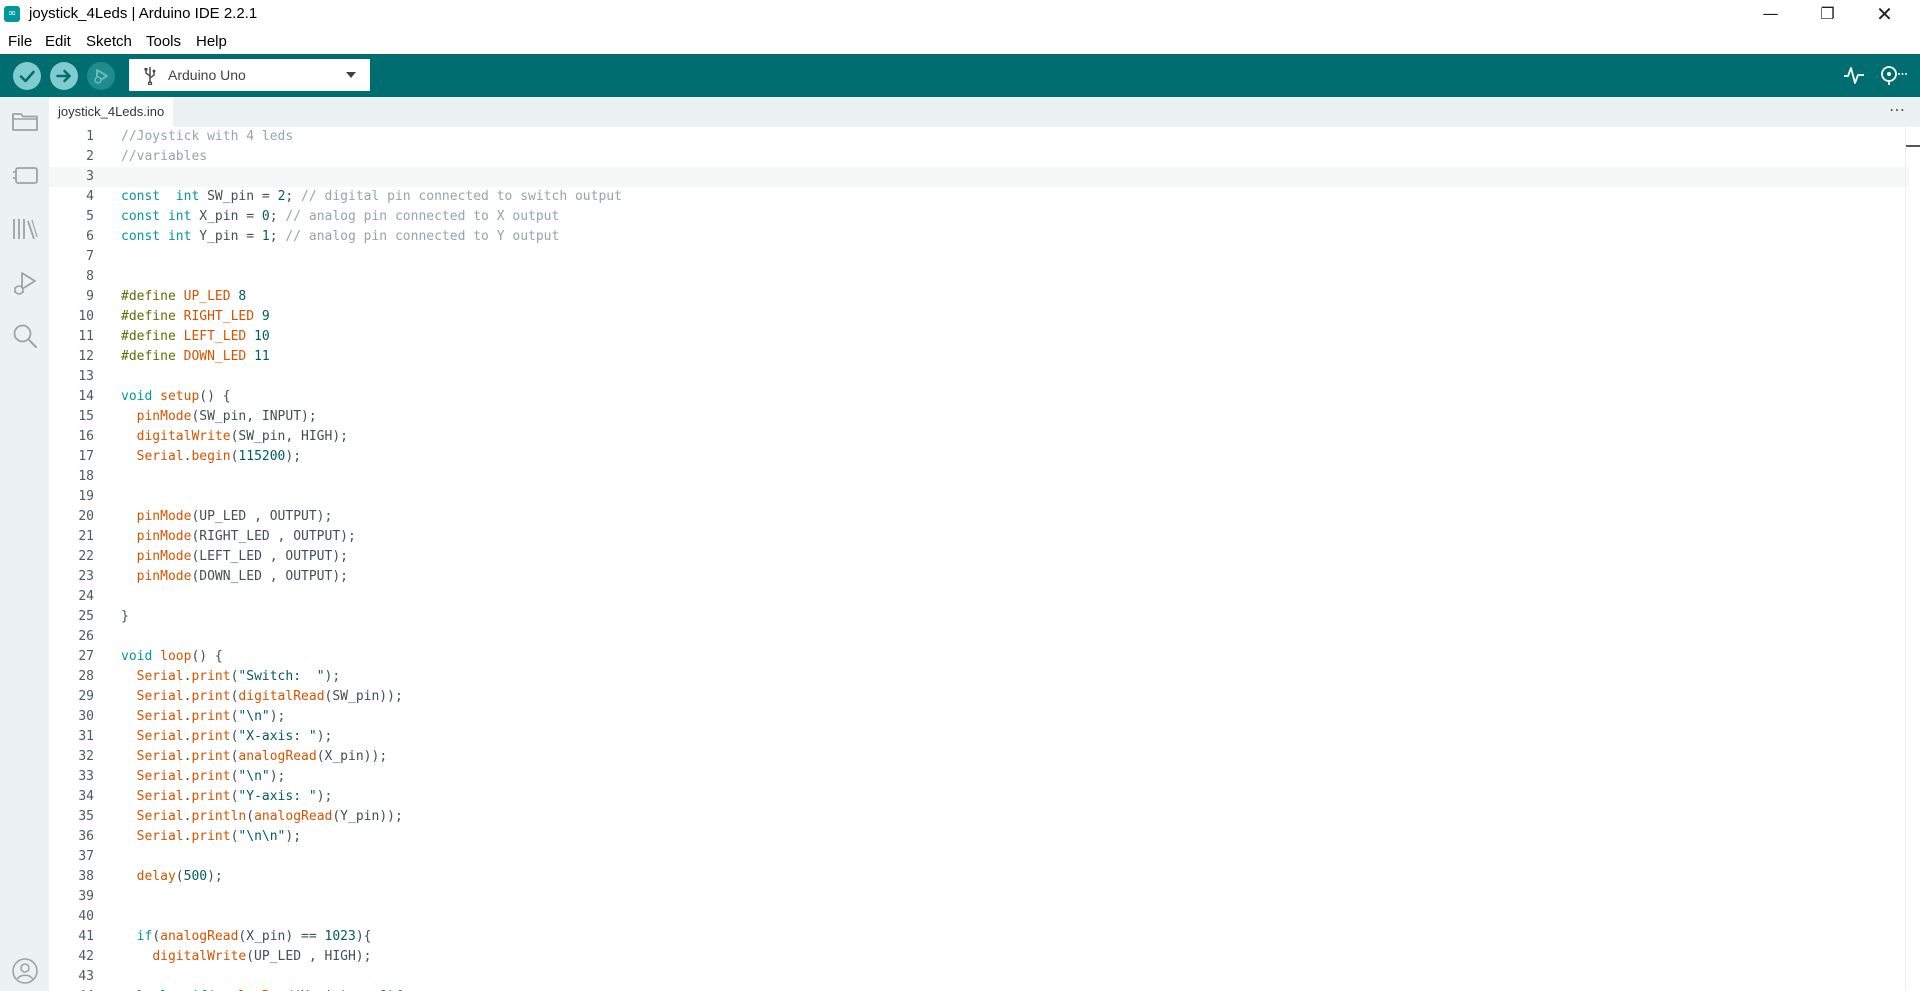  Describe the element at coordinates (979, 497) in the screenshot. I see `code-line: 19` at that location.